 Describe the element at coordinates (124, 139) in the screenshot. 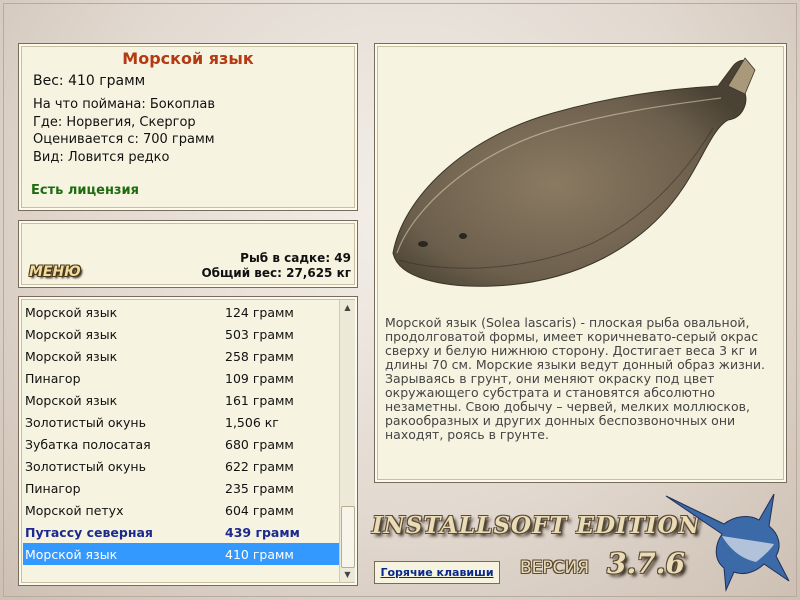

I see `valued-from: Оценивается с: 700 грамм` at that location.